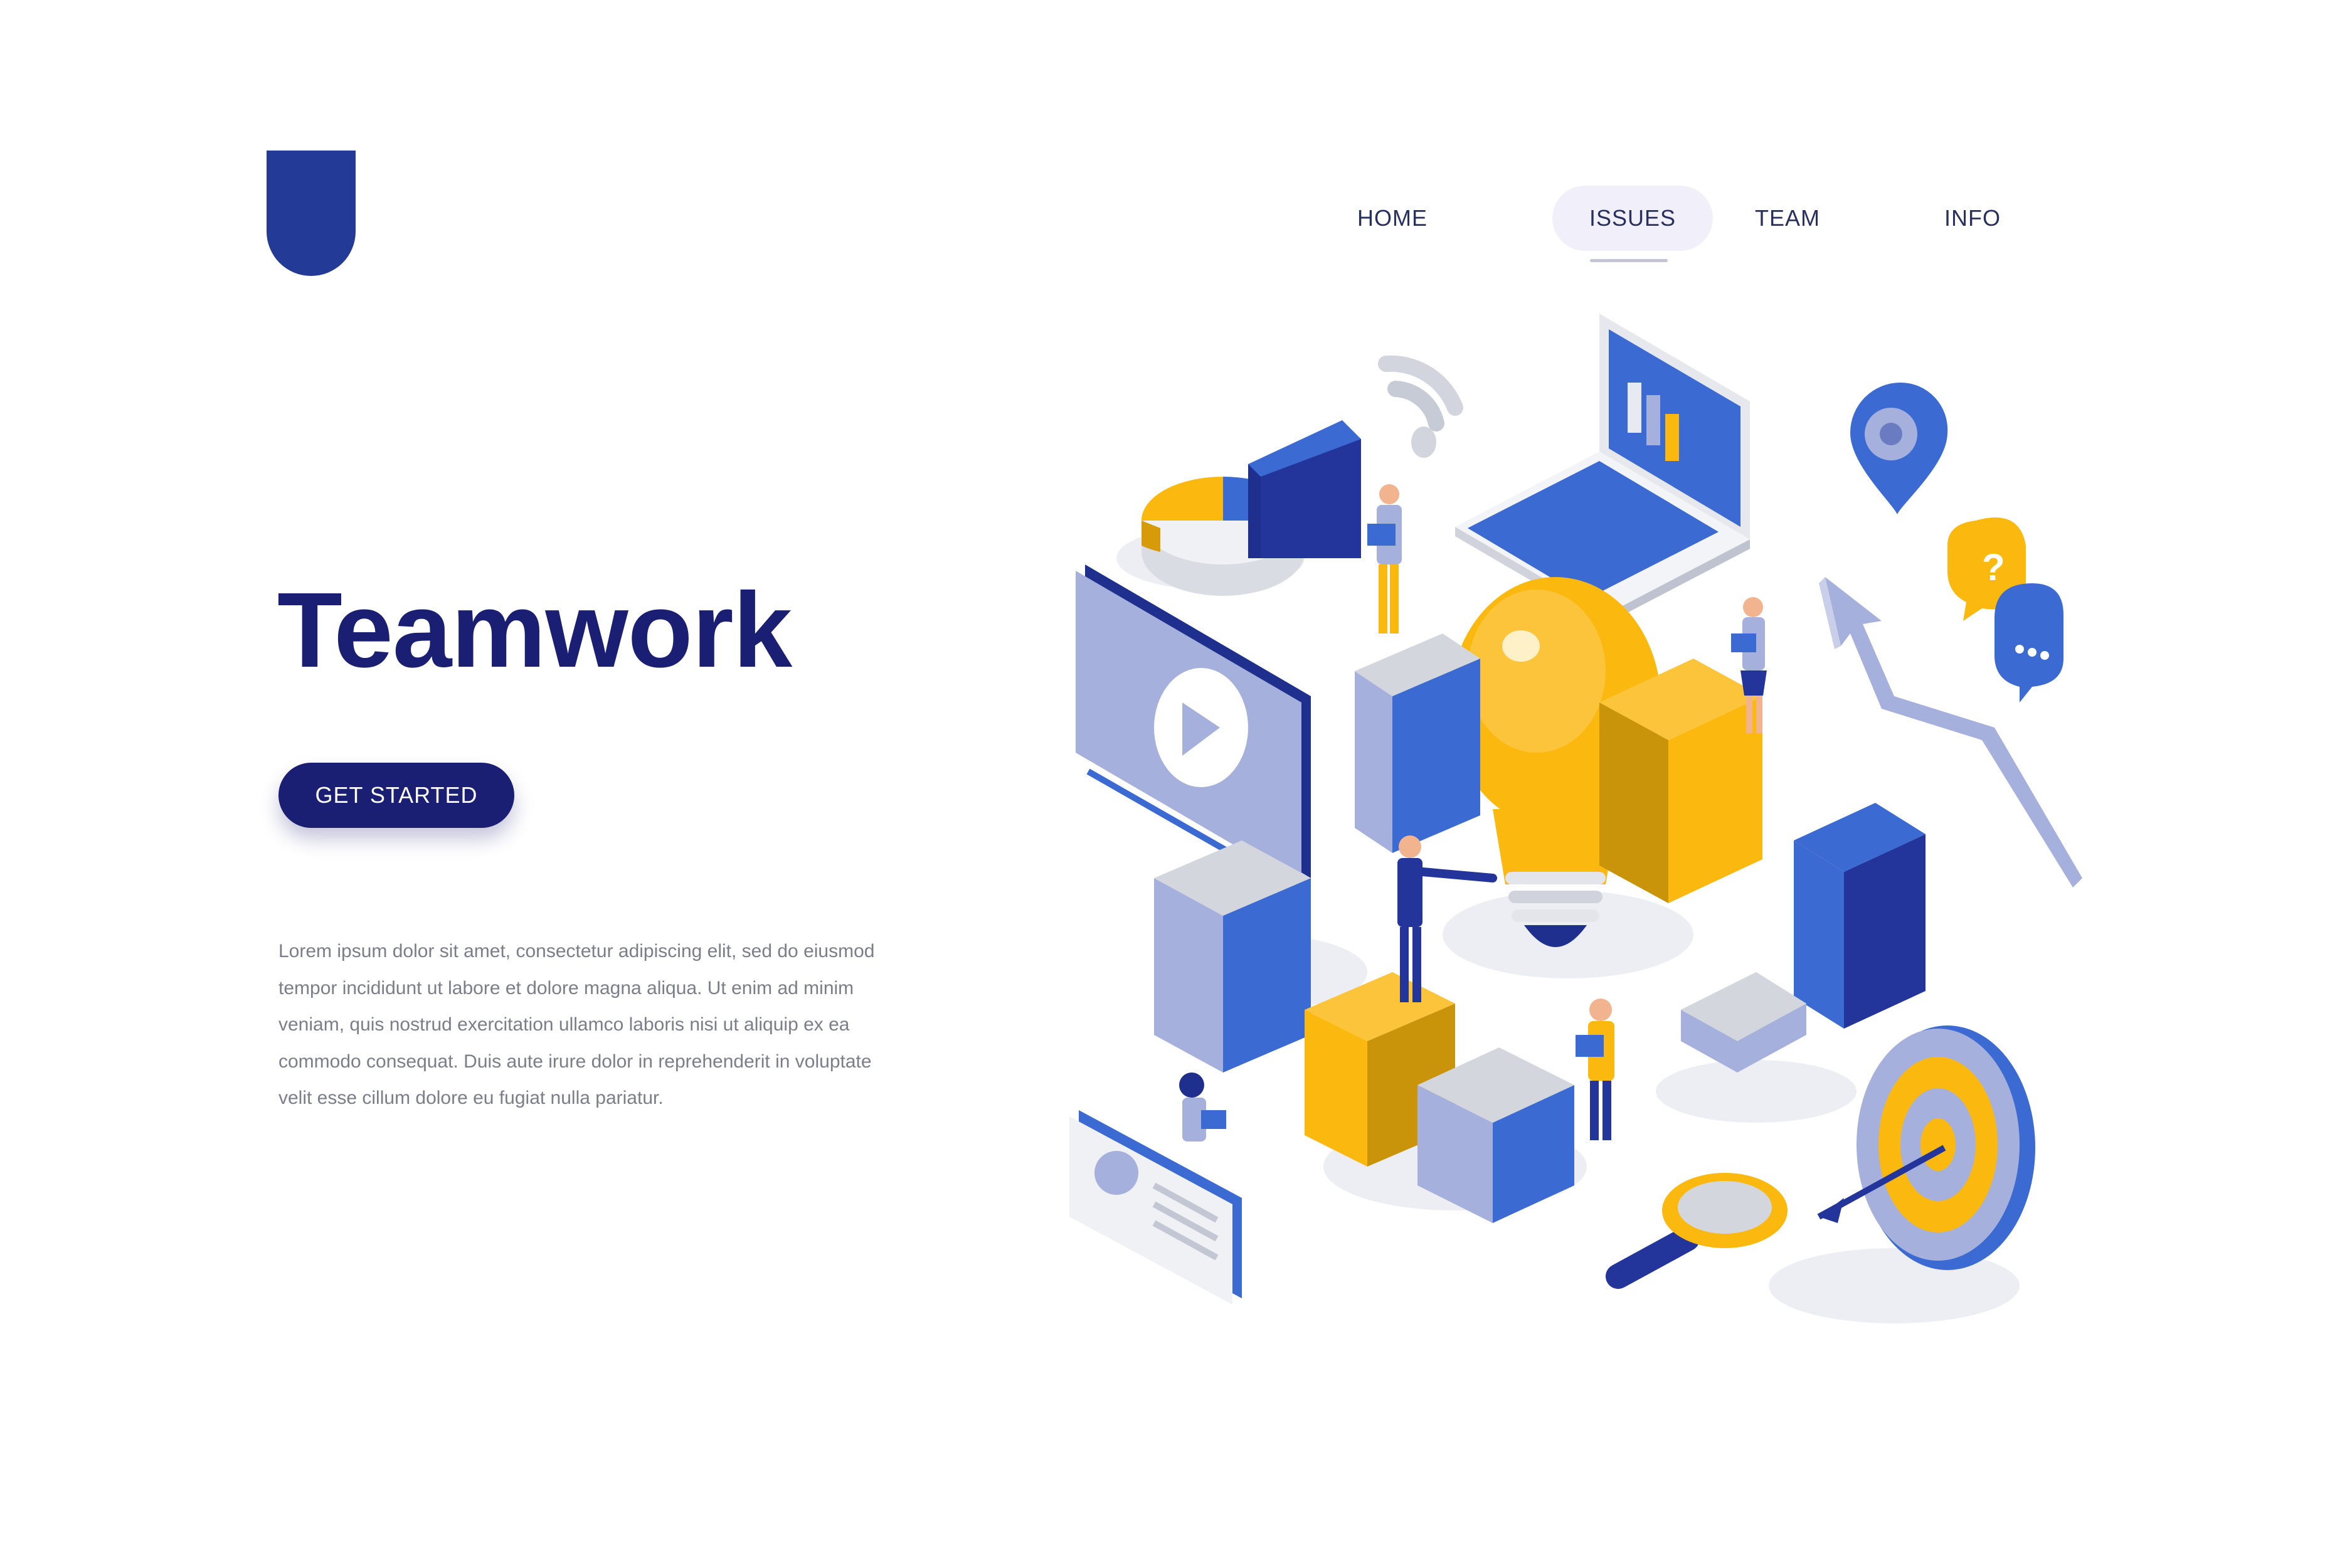 This screenshot has width=2352, height=1568. Describe the element at coordinates (1633, 219) in the screenshot. I see `nav-issues: ISSUES` at that location.